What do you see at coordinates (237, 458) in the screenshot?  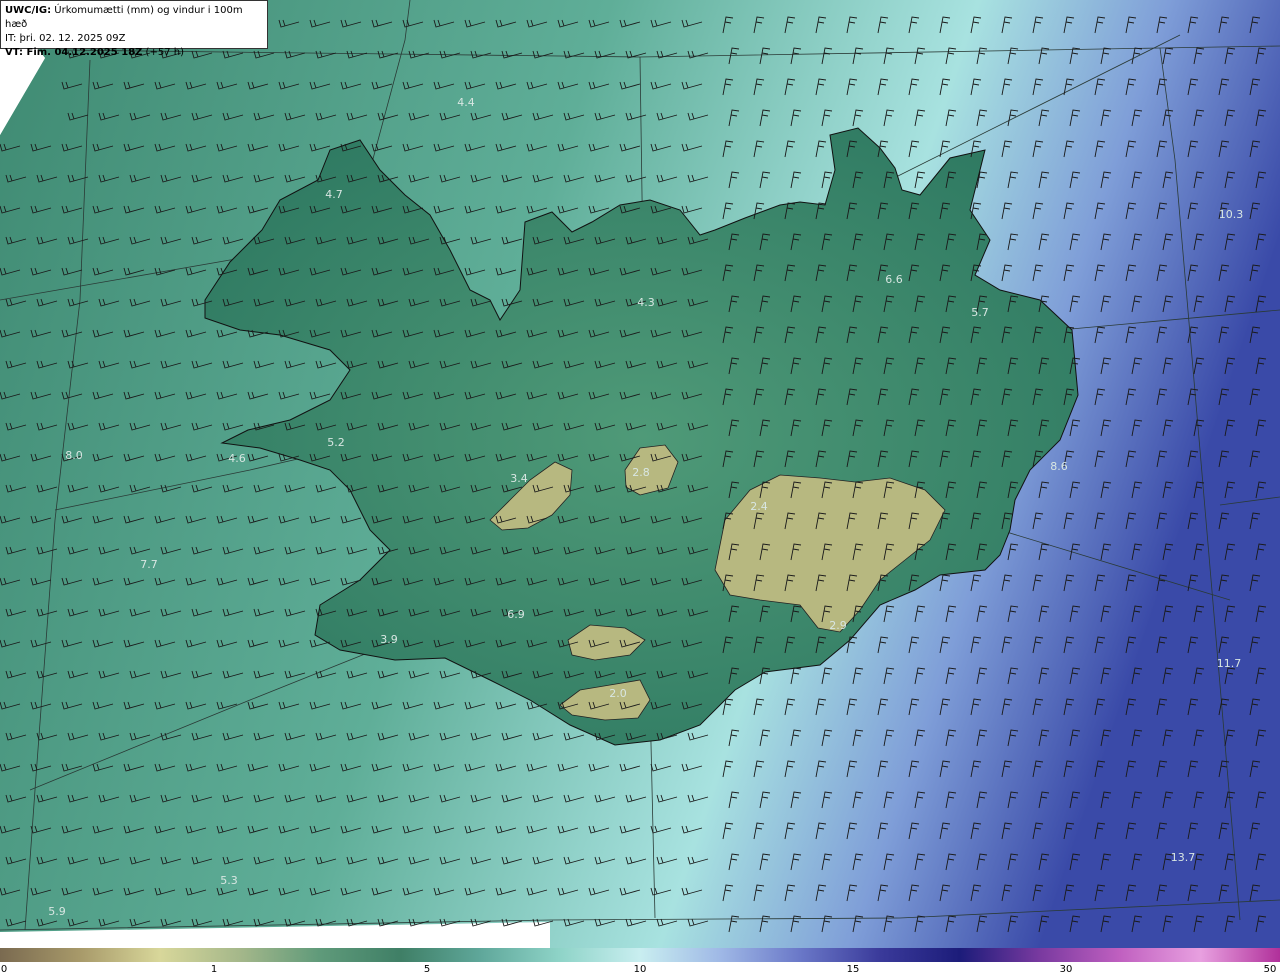 I see `value-label: 4.6` at bounding box center [237, 458].